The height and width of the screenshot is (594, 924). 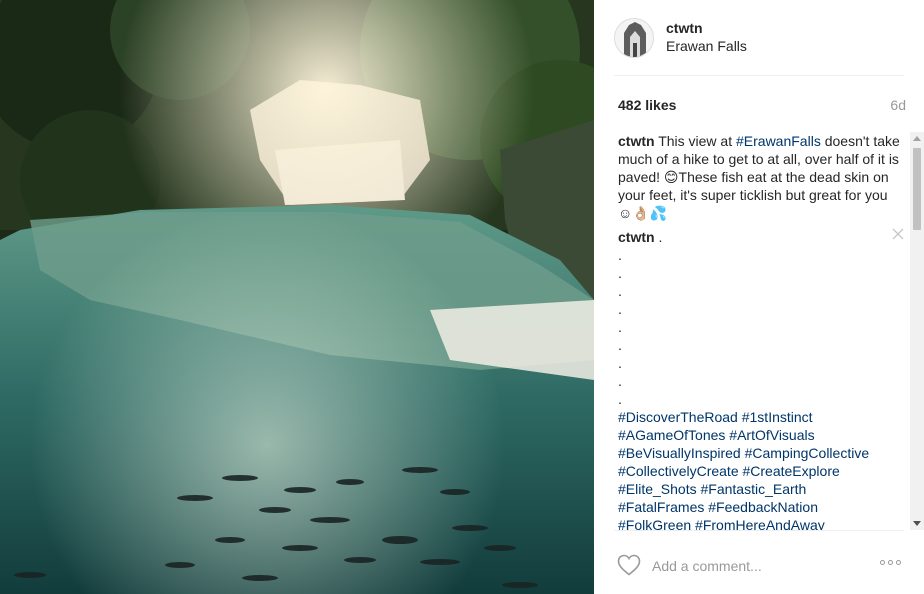 I want to click on hashtag-line: #FolkGreen #FromHereAndAway, so click(x=761, y=523).